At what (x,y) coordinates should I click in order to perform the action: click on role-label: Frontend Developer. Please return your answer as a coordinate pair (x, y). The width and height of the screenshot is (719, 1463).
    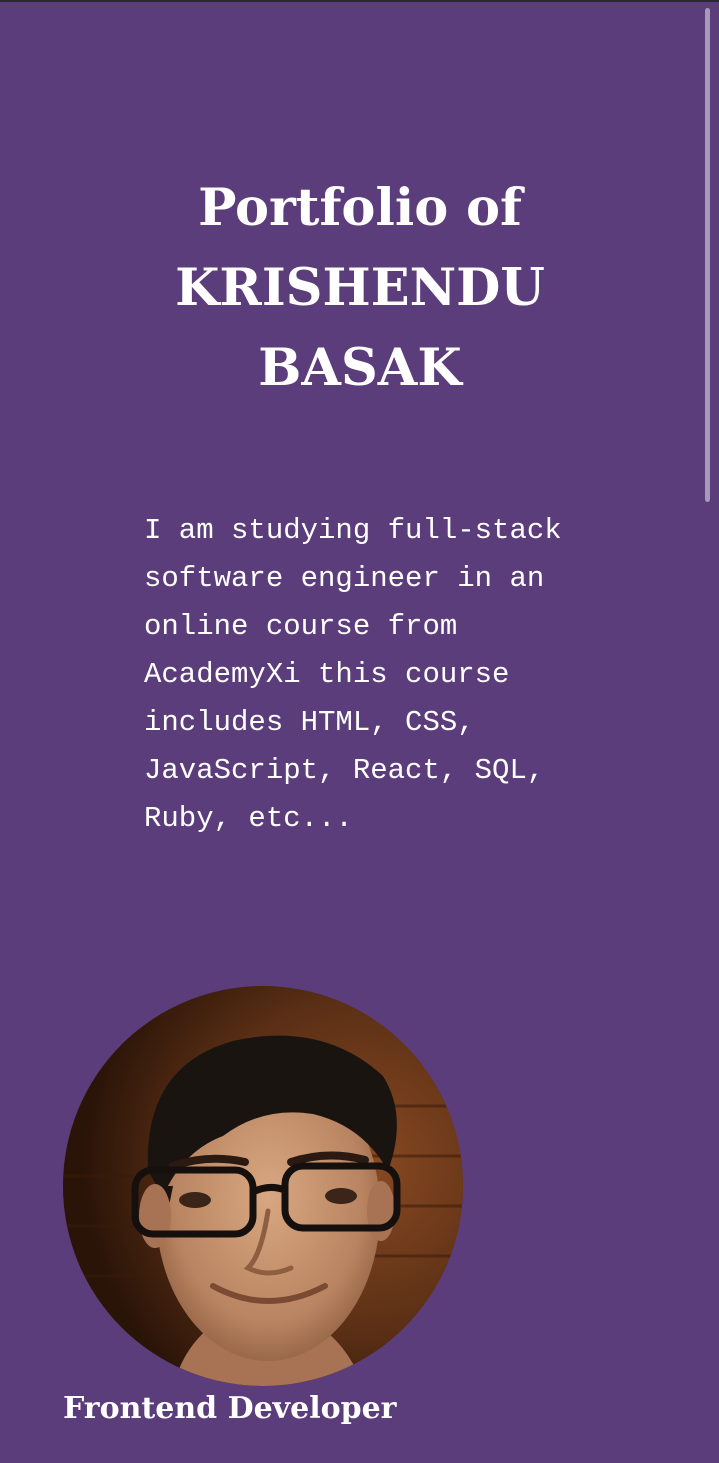
    Looking at the image, I should click on (230, 1408).